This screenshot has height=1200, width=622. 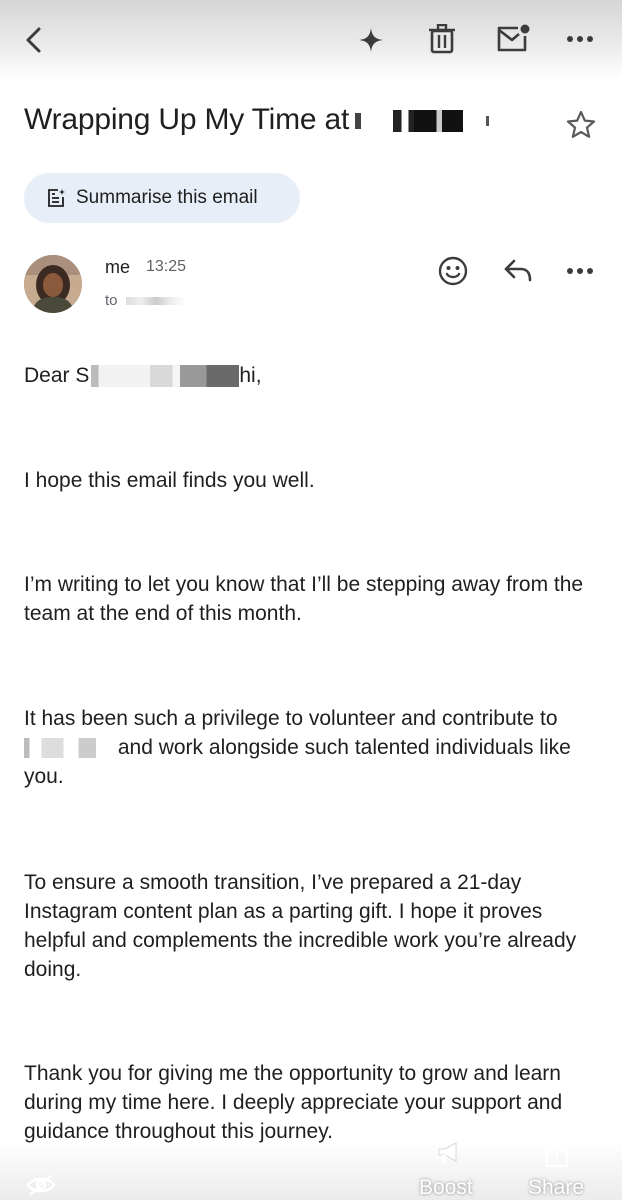 I want to click on mark-unread-icon, so click(x=513, y=38).